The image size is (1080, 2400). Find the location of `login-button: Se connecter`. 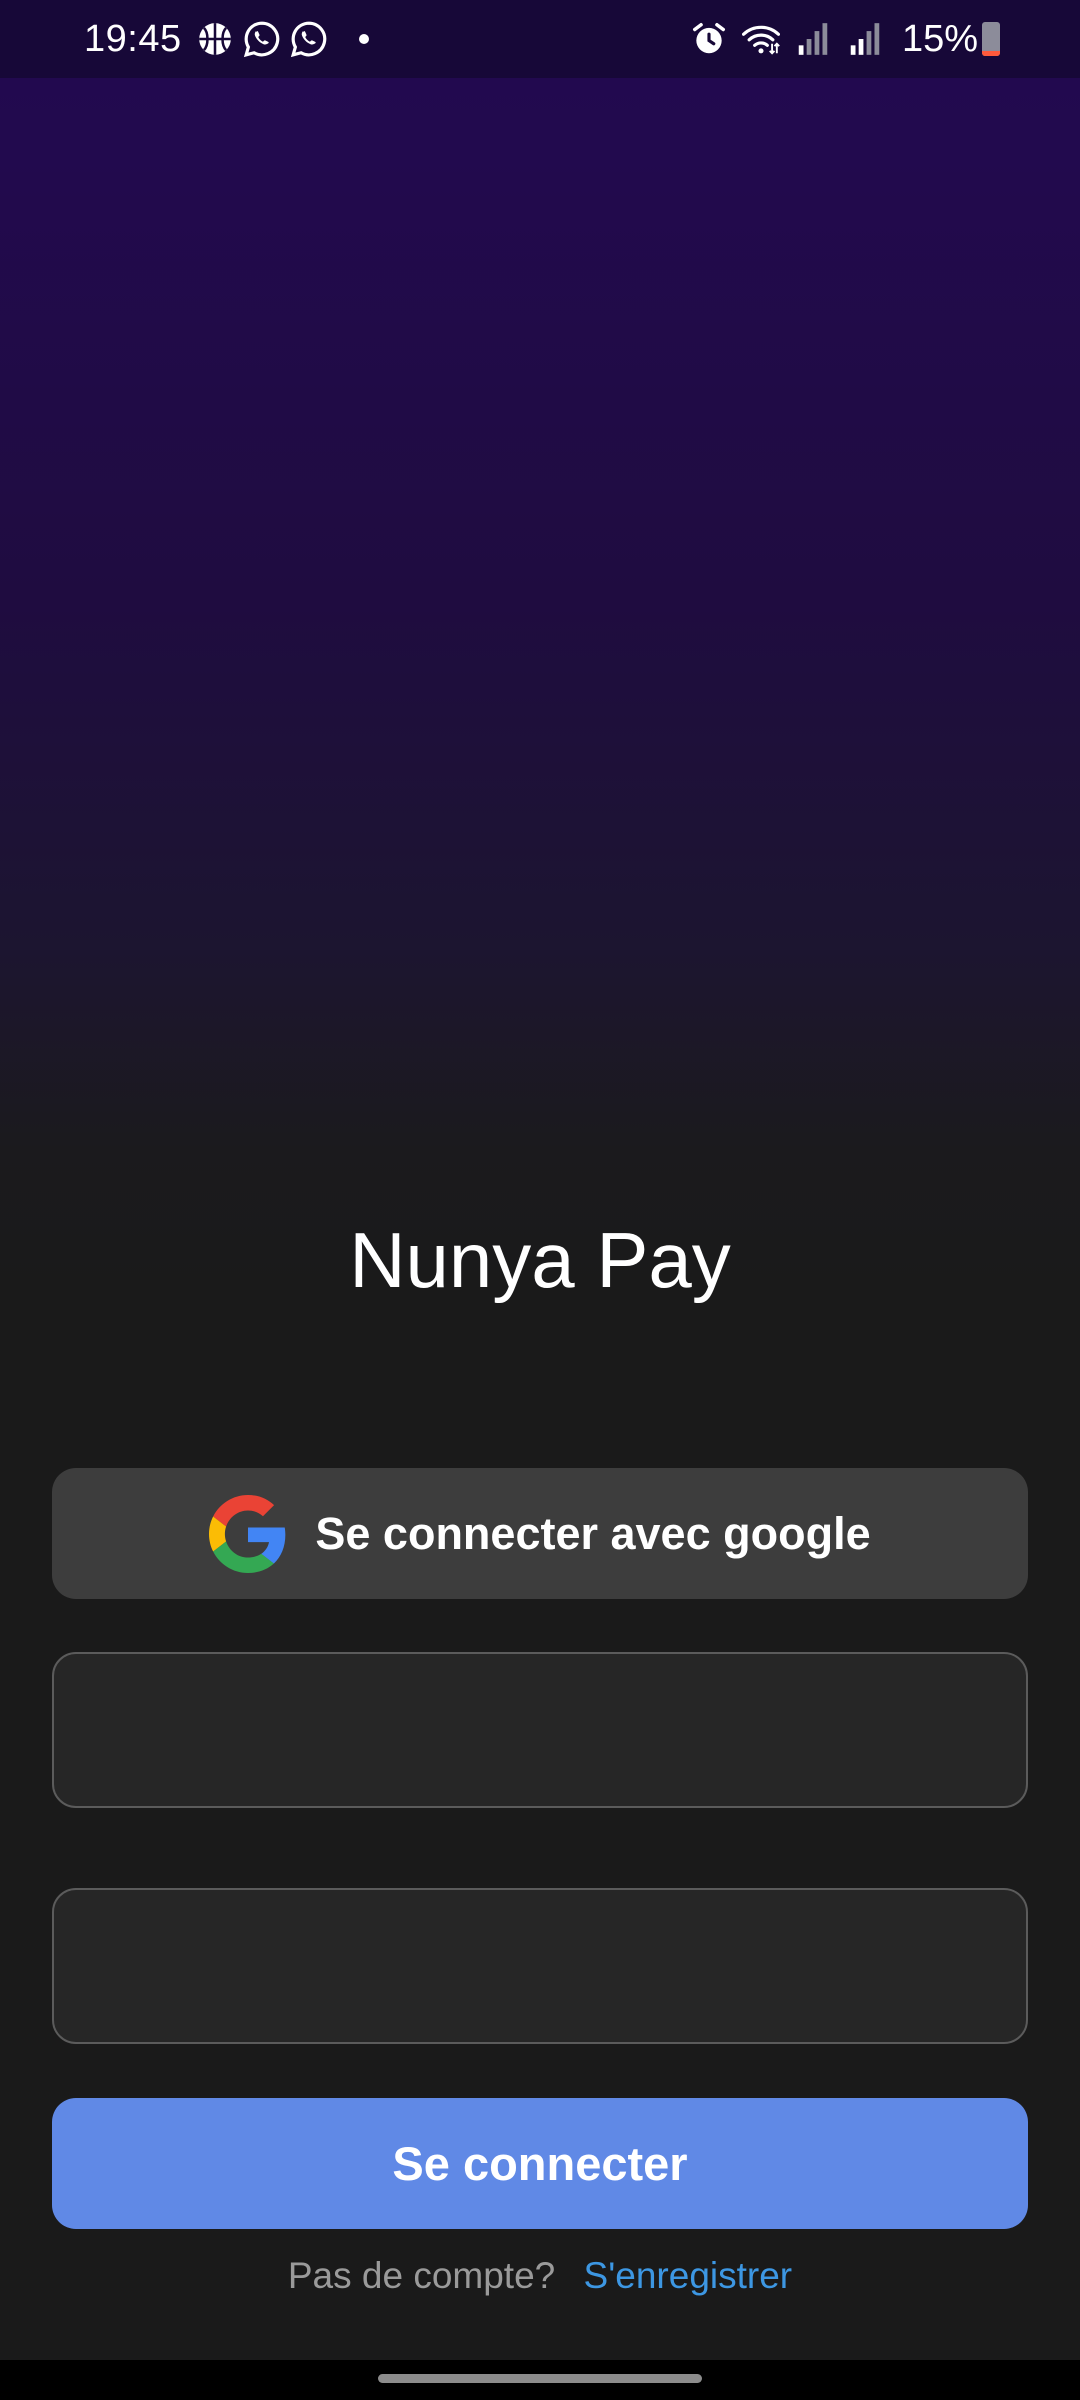

login-button: Se connecter is located at coordinates (540, 2163).